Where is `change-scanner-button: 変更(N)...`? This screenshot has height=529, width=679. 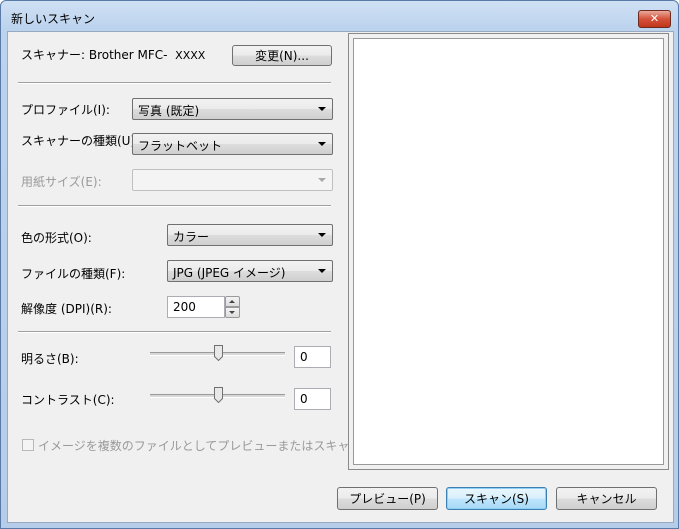 change-scanner-button: 変更(N)... is located at coordinates (282, 55).